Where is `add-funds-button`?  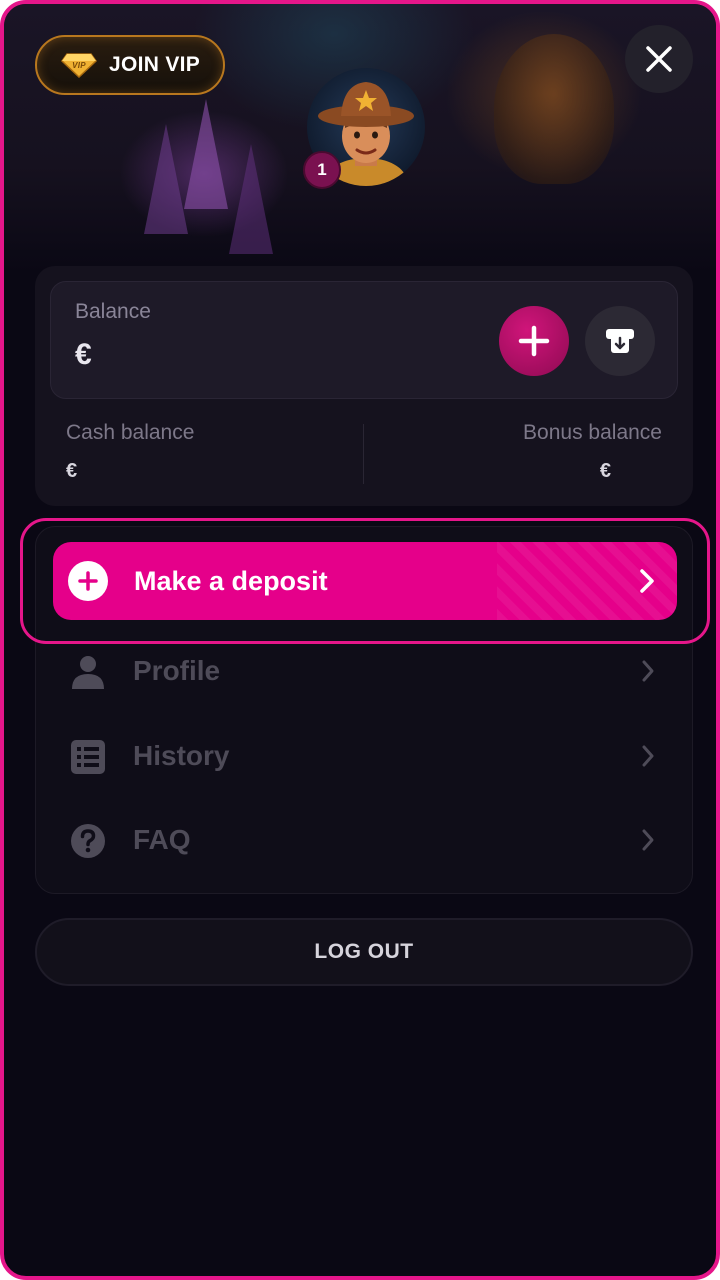
add-funds-button is located at coordinates (534, 341).